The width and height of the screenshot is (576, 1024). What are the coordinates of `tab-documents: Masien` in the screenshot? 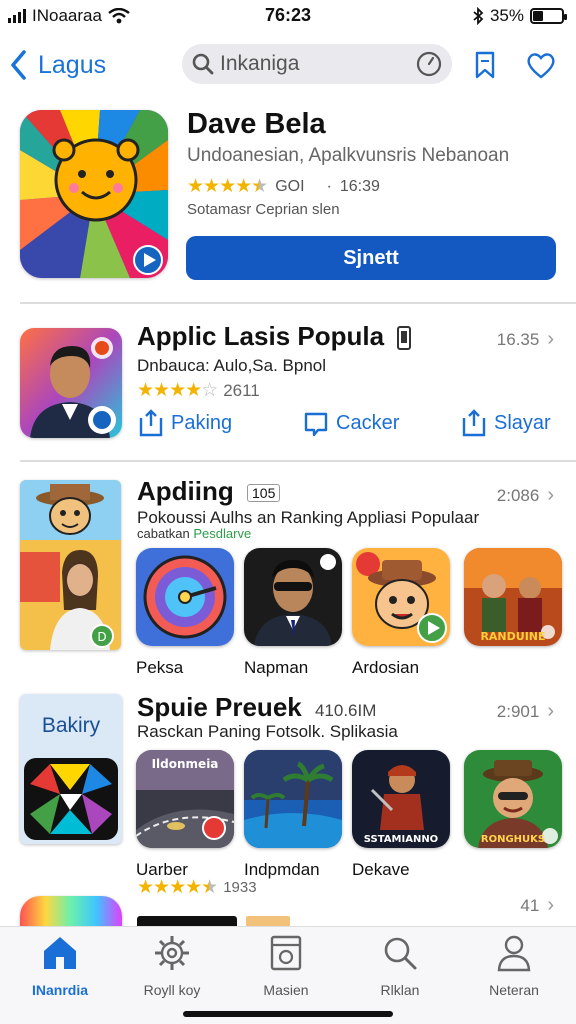 It's located at (286, 965).